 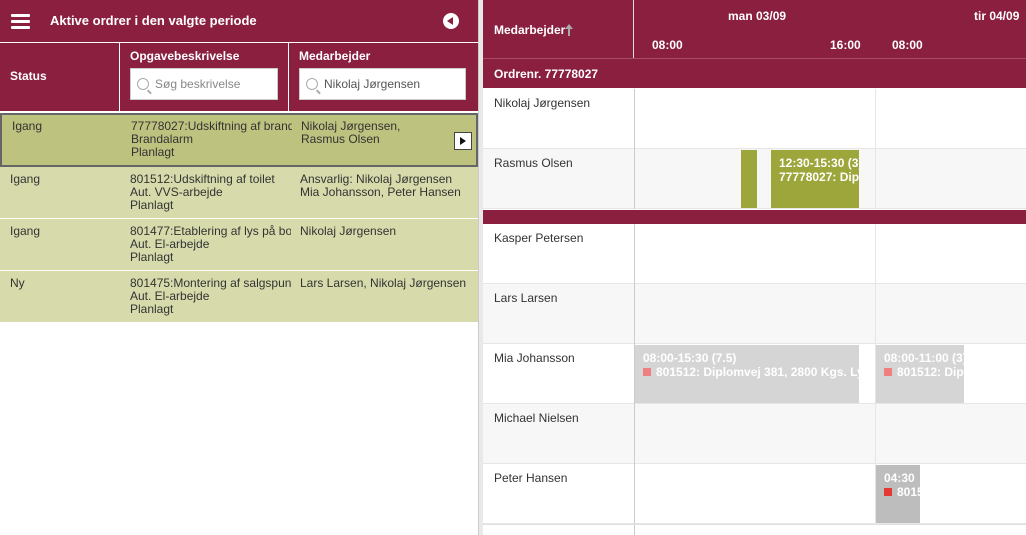 I want to click on event-time: 08:00-15:30 (7.5), so click(x=690, y=358).